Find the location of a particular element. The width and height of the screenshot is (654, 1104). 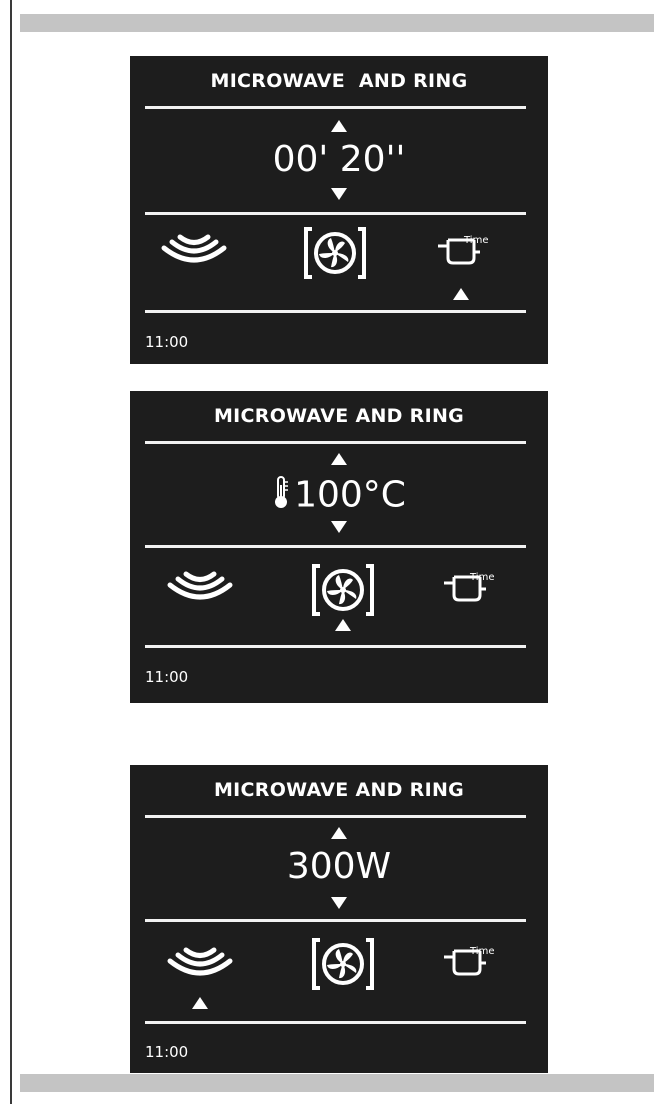

thermometer-icon is located at coordinates (281, 496).